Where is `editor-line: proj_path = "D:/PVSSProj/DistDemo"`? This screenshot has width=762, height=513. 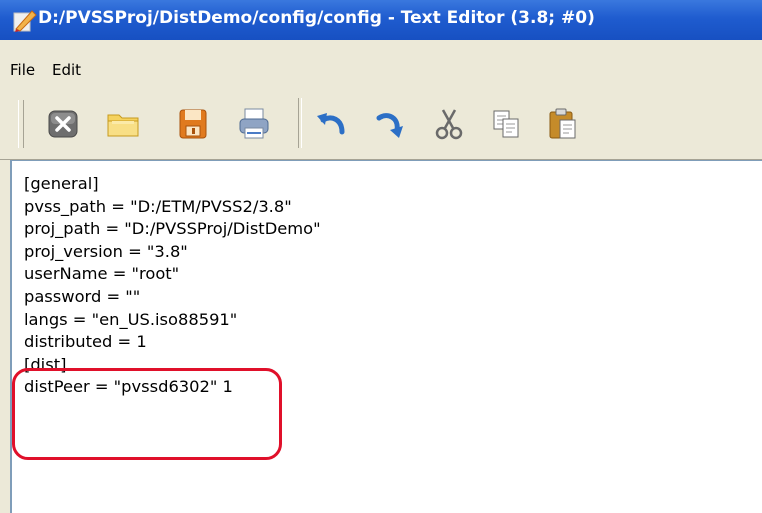 editor-line: proj_path = "D:/PVSSProj/DistDemo" is located at coordinates (172, 229).